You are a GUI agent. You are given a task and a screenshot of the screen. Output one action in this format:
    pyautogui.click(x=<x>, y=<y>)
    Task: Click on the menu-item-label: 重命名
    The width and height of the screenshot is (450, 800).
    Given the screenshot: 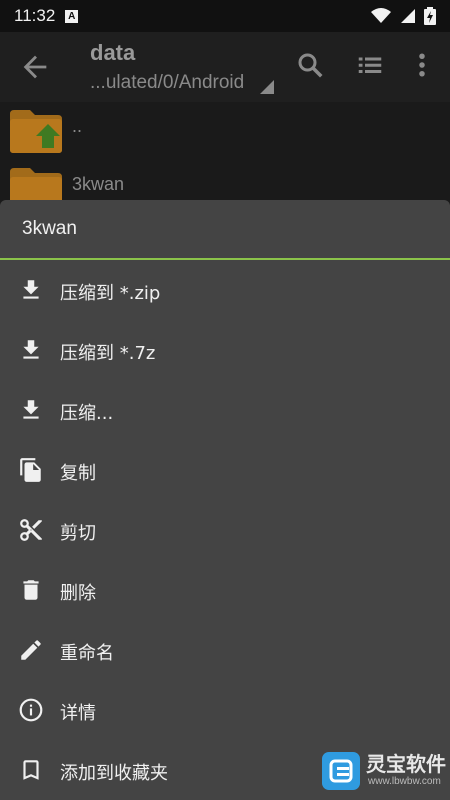 What is the action you would take?
    pyautogui.click(x=87, y=653)
    